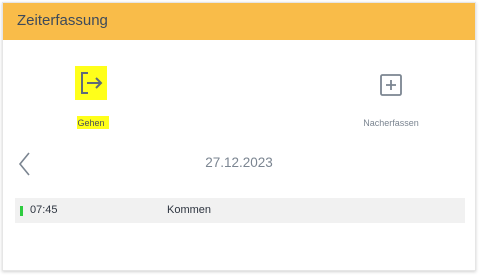  What do you see at coordinates (189, 210) in the screenshot?
I see `entry-type: Kommen` at bounding box center [189, 210].